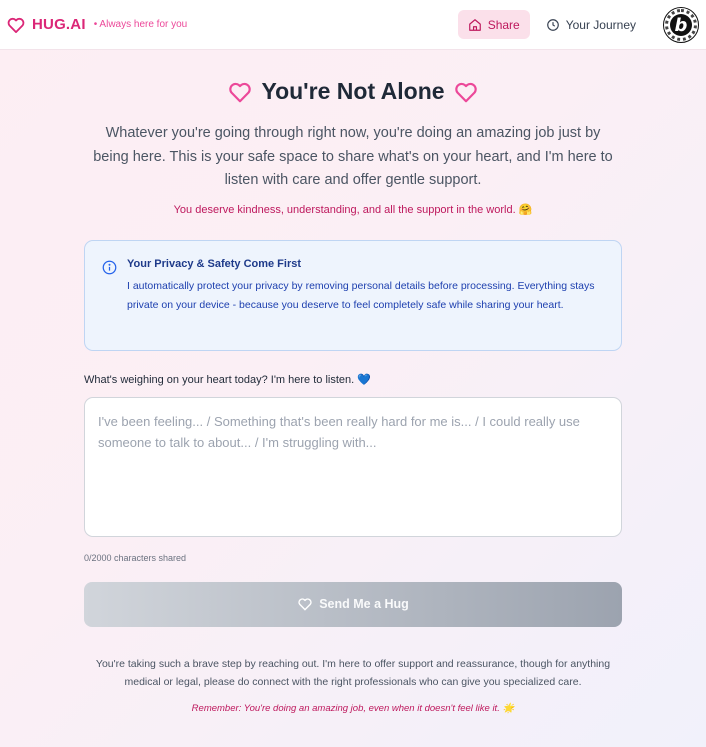  I want to click on badge-ring, so click(681, 25).